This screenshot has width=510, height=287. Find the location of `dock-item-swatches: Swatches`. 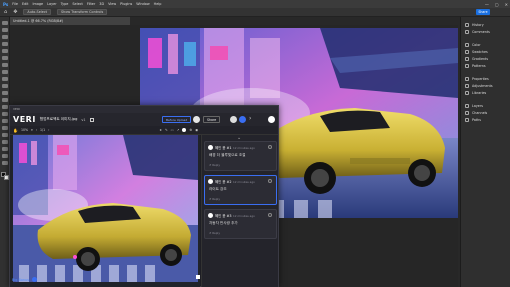

dock-item-swatches: Swatches is located at coordinates (476, 52).